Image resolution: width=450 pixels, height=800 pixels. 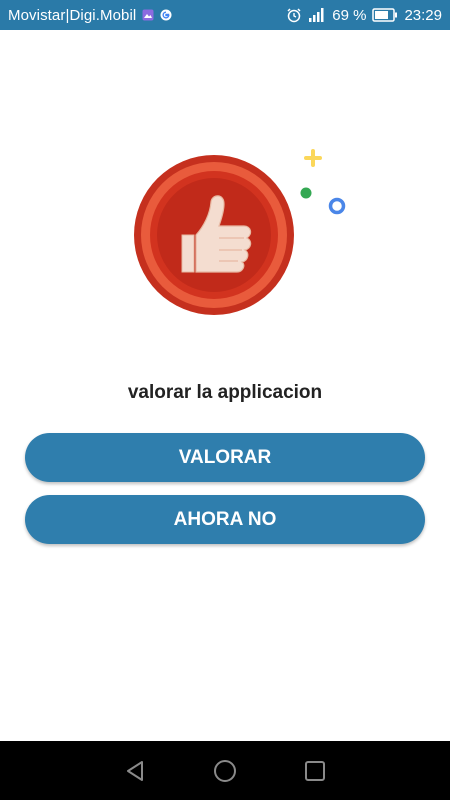 I want to click on signal-icon, so click(x=317, y=15).